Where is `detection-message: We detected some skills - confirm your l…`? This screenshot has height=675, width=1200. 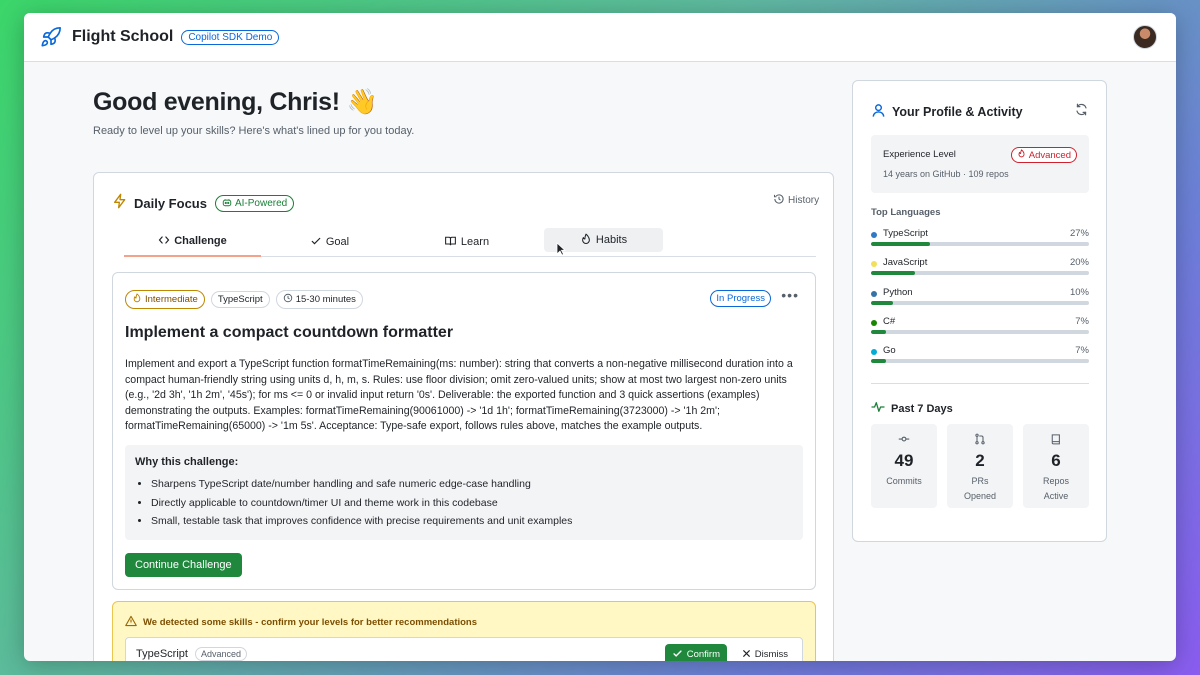 detection-message: We detected some skills - confirm your l… is located at coordinates (310, 622).